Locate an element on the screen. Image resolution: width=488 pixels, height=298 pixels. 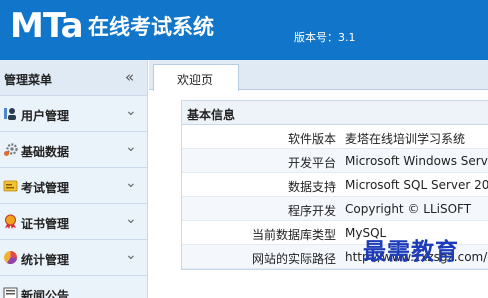
sidebar-item-news: 新闻公告 is located at coordinates (73, 287).